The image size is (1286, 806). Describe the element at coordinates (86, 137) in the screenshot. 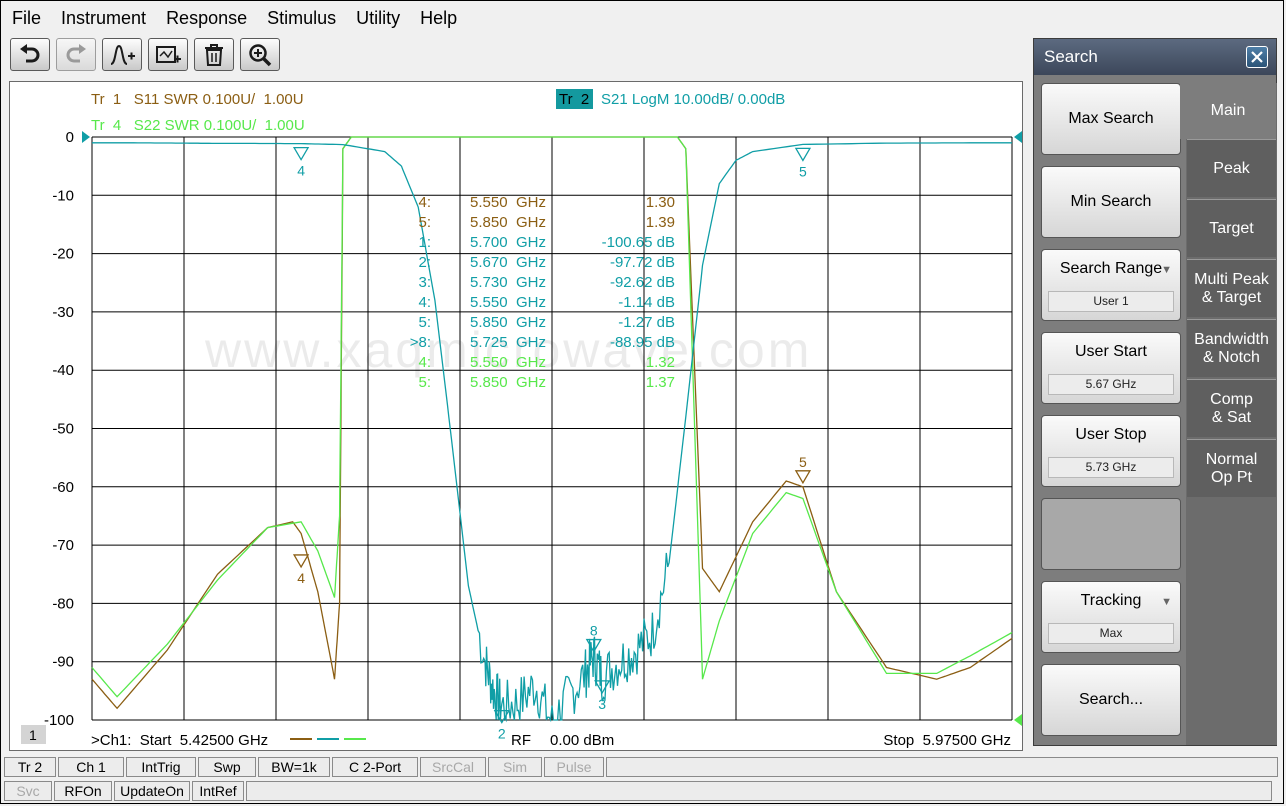

I see `ref-arrow-left` at that location.